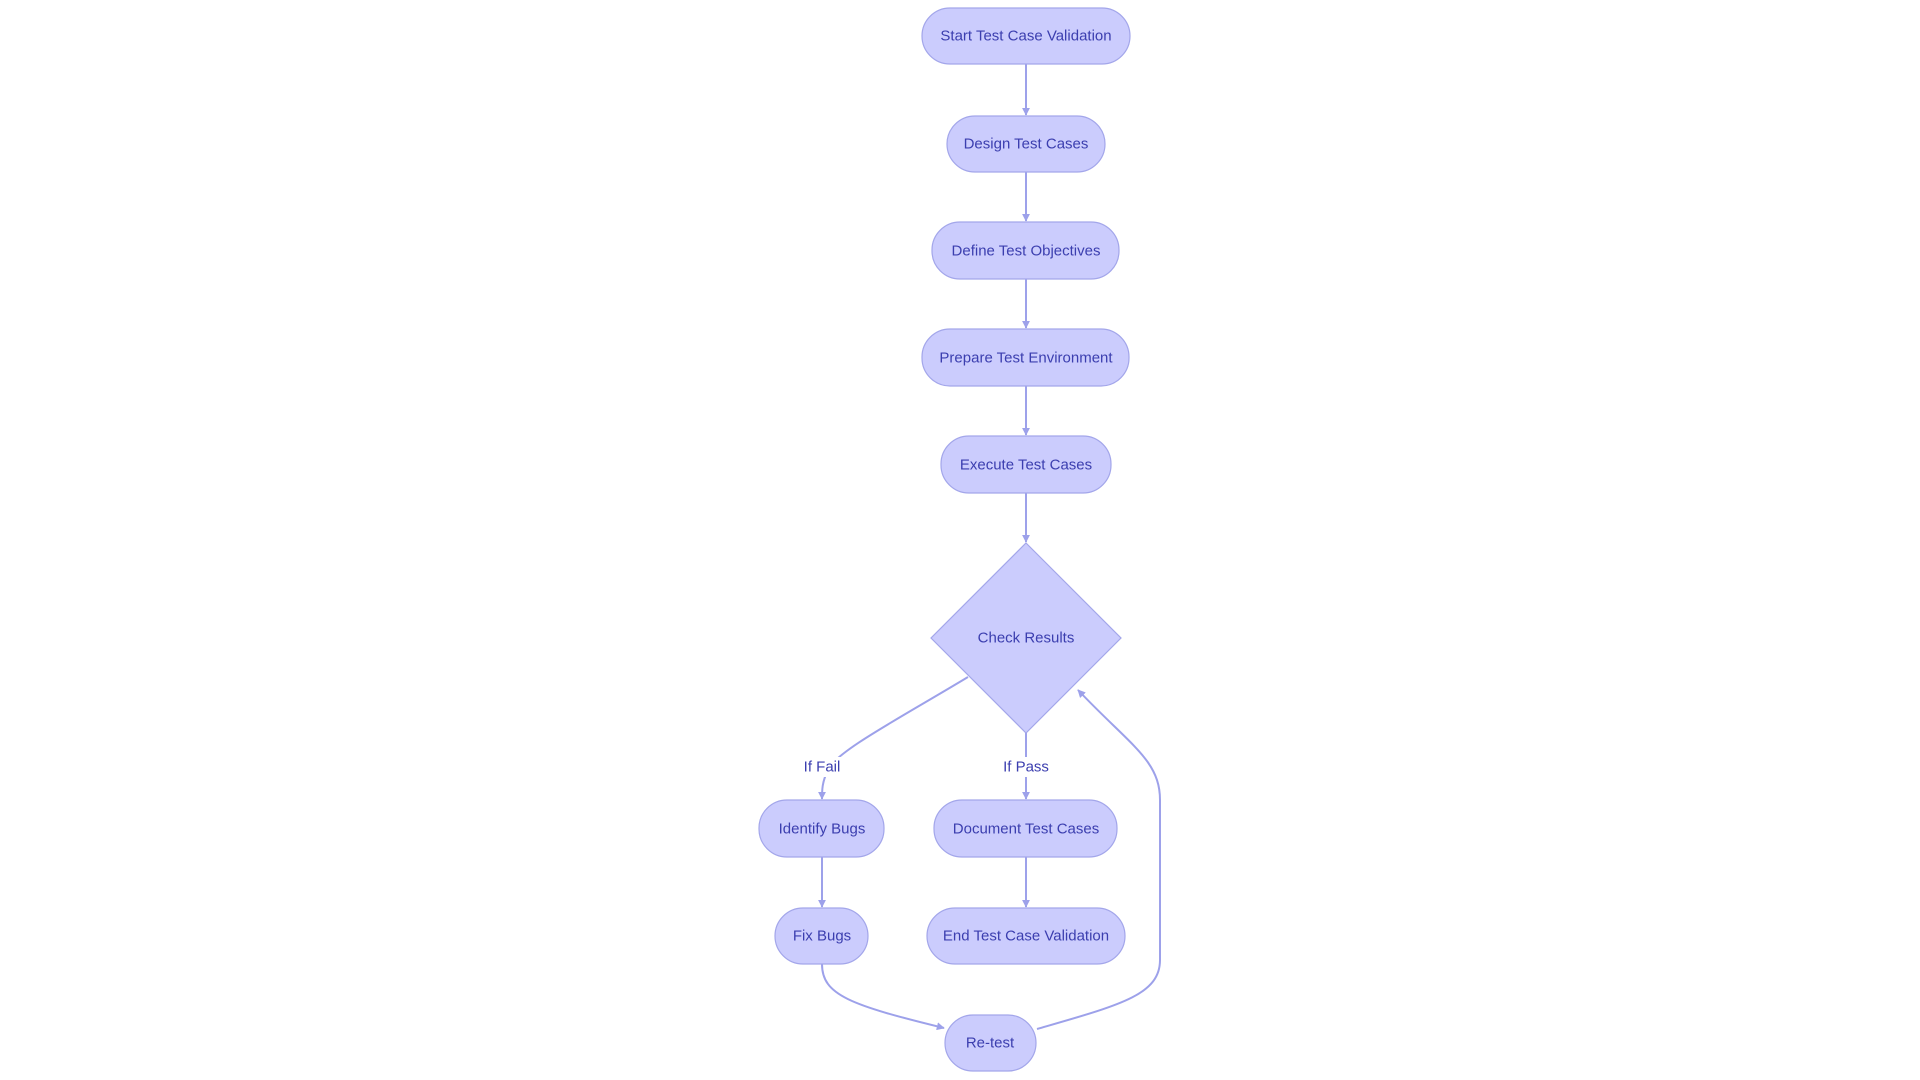 This screenshot has width=1920, height=1080. I want to click on node-label: End Test Case Validation, so click(1026, 936).